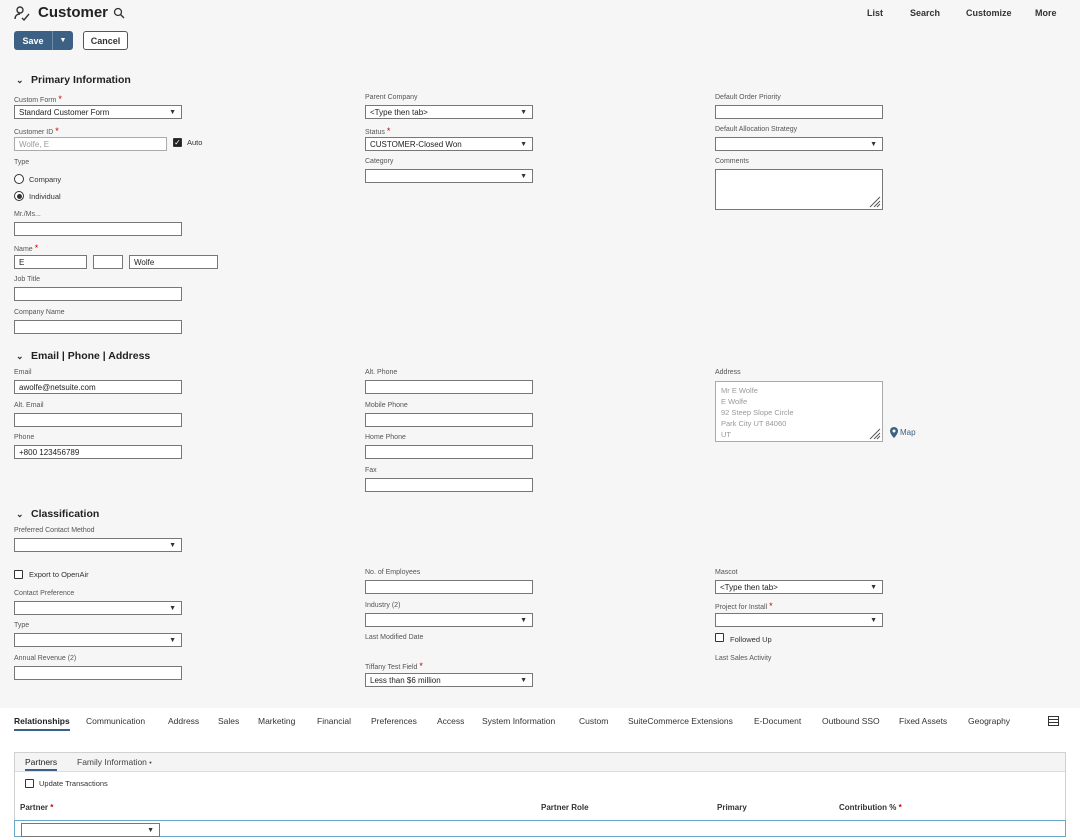 The width and height of the screenshot is (1080, 837). What do you see at coordinates (449, 485) in the screenshot?
I see `fax-input` at bounding box center [449, 485].